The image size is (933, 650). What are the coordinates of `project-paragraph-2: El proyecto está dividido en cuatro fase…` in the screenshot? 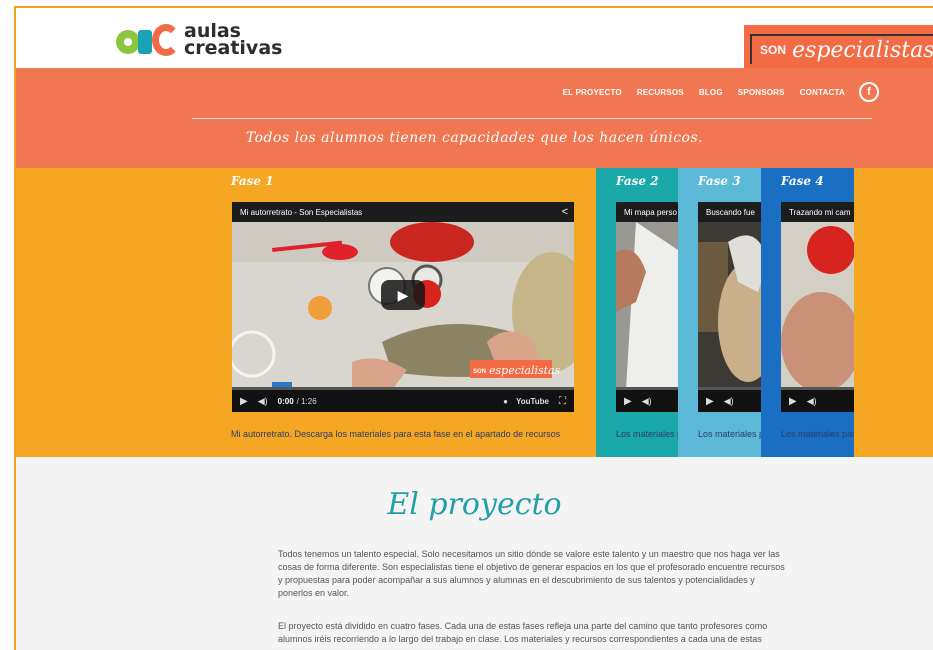 It's located at (523, 632).